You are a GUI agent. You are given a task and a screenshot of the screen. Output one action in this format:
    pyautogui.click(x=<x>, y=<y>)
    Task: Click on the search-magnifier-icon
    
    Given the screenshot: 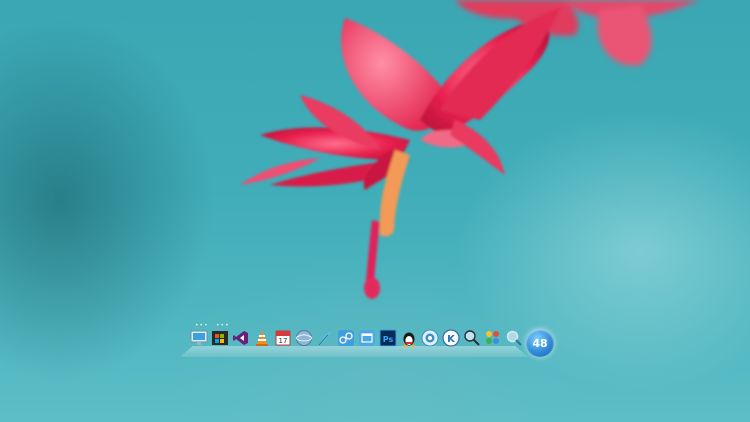 What is the action you would take?
    pyautogui.click(x=472, y=338)
    